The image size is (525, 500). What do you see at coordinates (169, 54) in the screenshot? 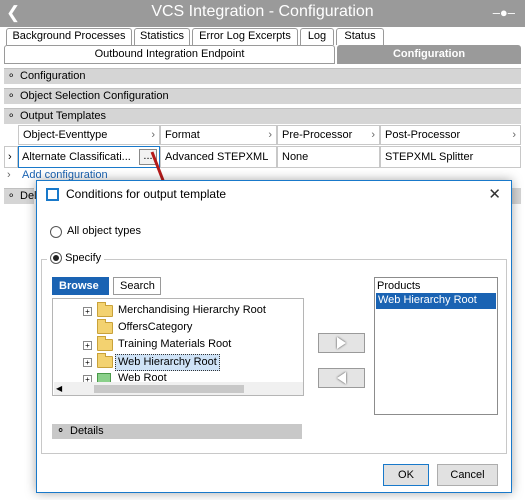
I see `tab-outbound-integration-endpoint: Outbound Integration Endpoint` at bounding box center [169, 54].